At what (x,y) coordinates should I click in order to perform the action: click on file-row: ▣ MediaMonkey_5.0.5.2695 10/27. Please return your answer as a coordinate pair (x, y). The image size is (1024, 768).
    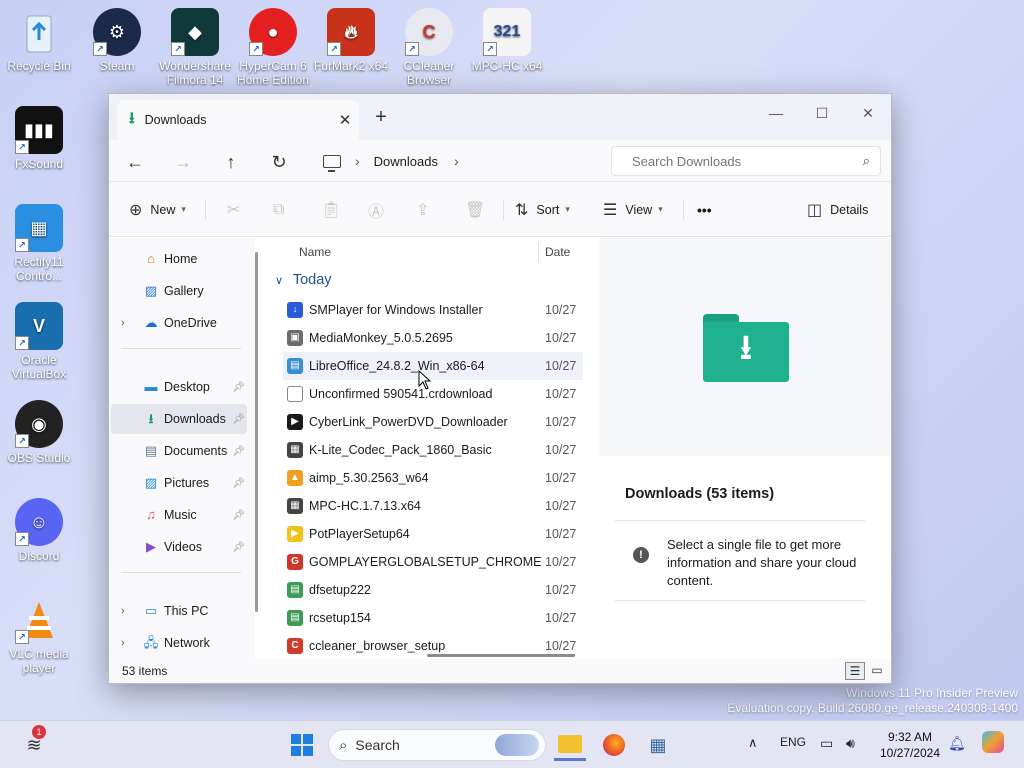
    Looking at the image, I should click on (433, 338).